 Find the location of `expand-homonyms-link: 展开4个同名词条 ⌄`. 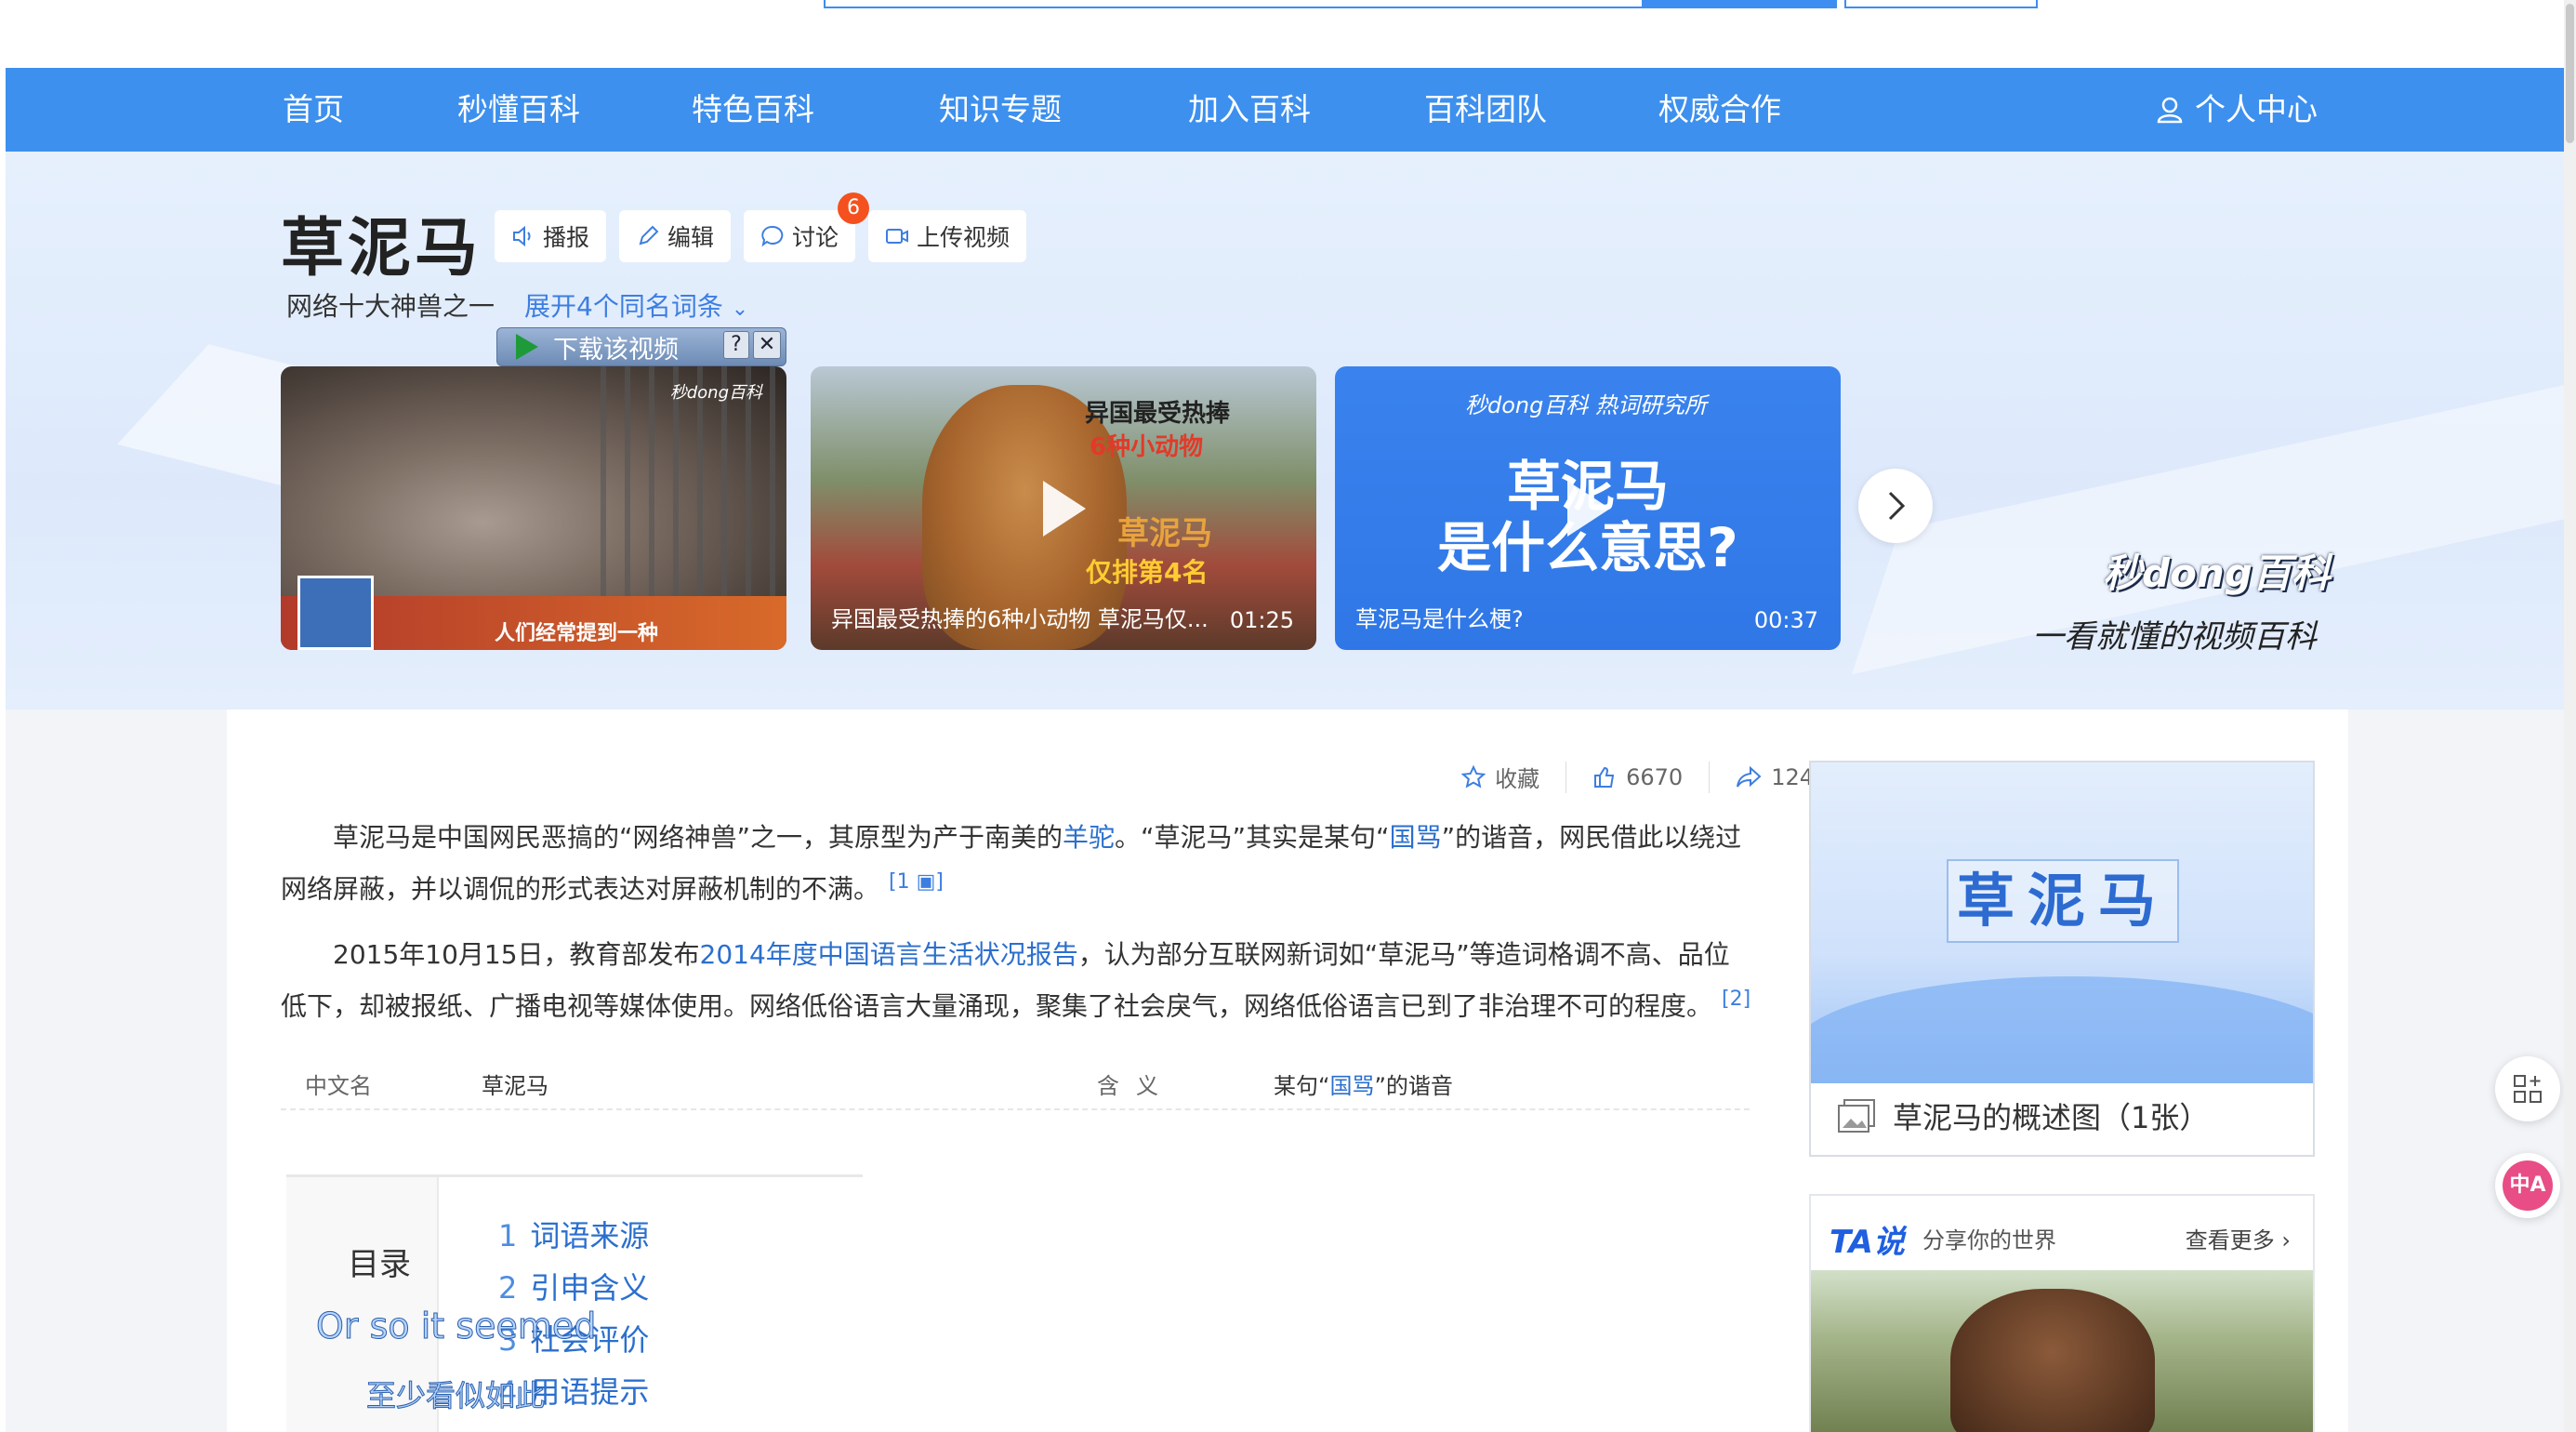

expand-homonyms-link: 展开4个同名词条 ⌄ is located at coordinates (636, 305).